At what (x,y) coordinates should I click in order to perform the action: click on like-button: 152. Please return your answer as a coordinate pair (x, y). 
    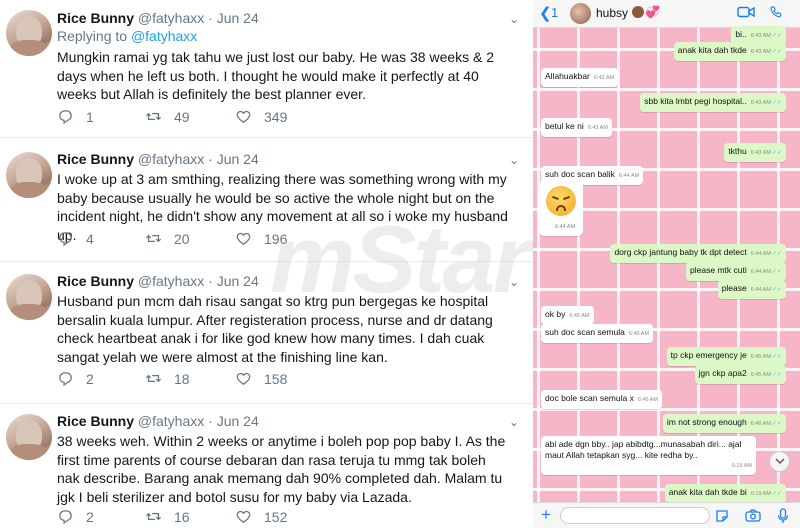
    Looking at the image, I should click on (261, 516).